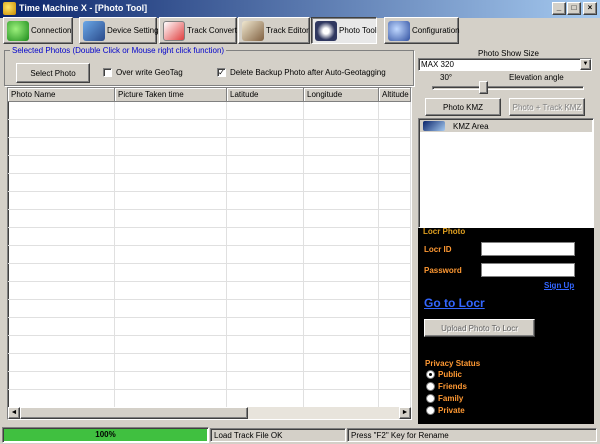 The height and width of the screenshot is (444, 600). Describe the element at coordinates (454, 303) in the screenshot. I see `go-to-locr-link: Go to Locr` at that location.